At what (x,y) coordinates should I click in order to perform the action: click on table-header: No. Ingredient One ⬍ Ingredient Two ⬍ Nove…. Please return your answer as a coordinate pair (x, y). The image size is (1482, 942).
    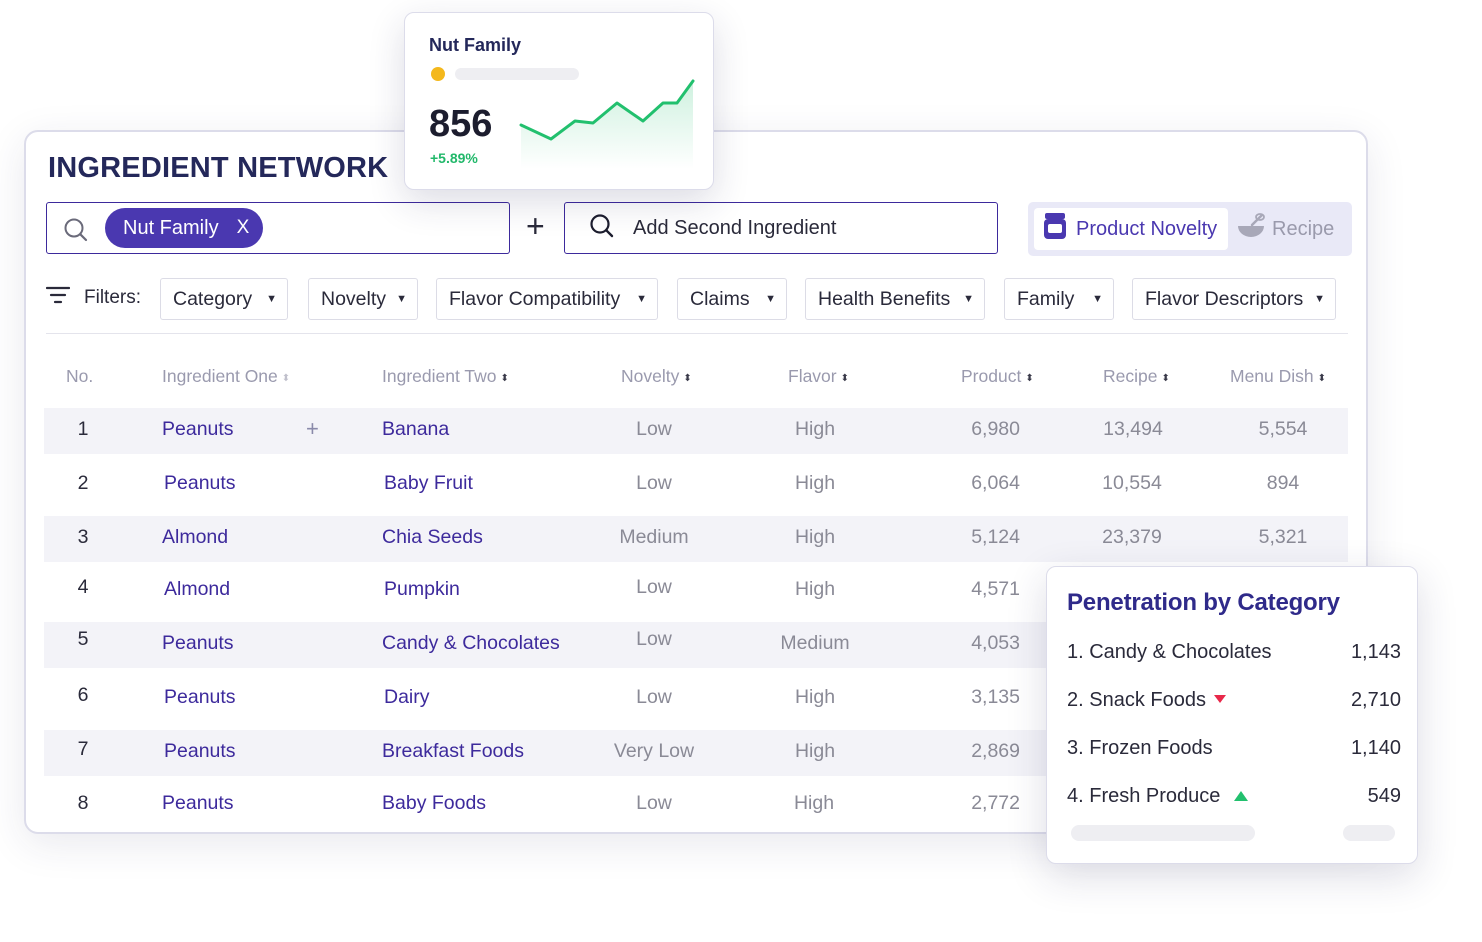
    Looking at the image, I should click on (696, 376).